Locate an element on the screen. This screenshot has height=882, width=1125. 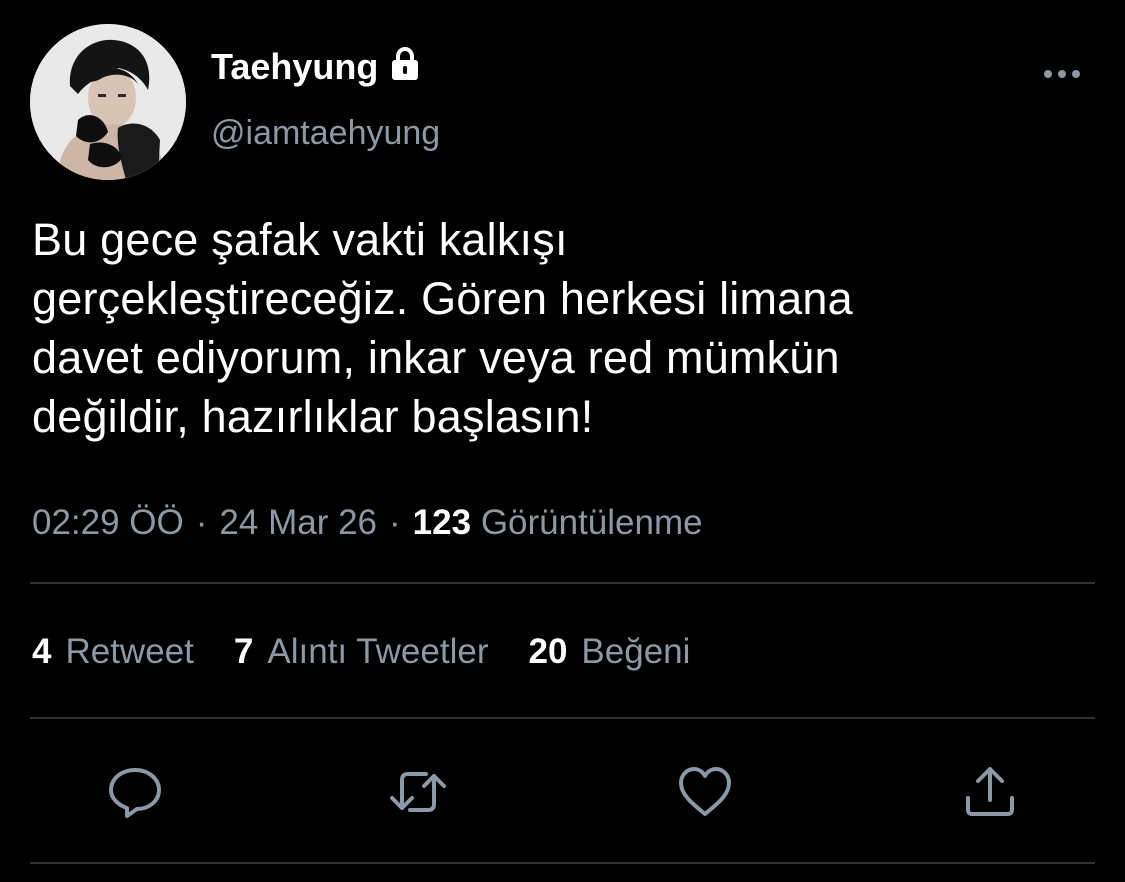
tweet-line: Bu gece şafak vakti kalkışı is located at coordinates (300, 239).